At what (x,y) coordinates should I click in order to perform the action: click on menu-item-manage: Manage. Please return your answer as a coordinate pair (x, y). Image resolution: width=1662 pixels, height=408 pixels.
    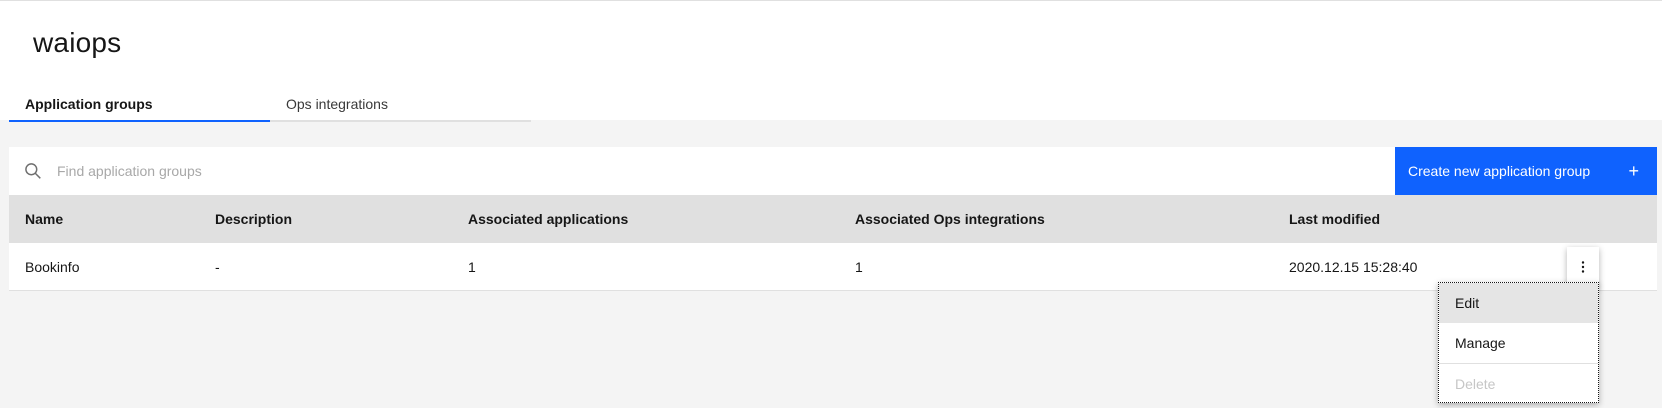
    Looking at the image, I should click on (1518, 343).